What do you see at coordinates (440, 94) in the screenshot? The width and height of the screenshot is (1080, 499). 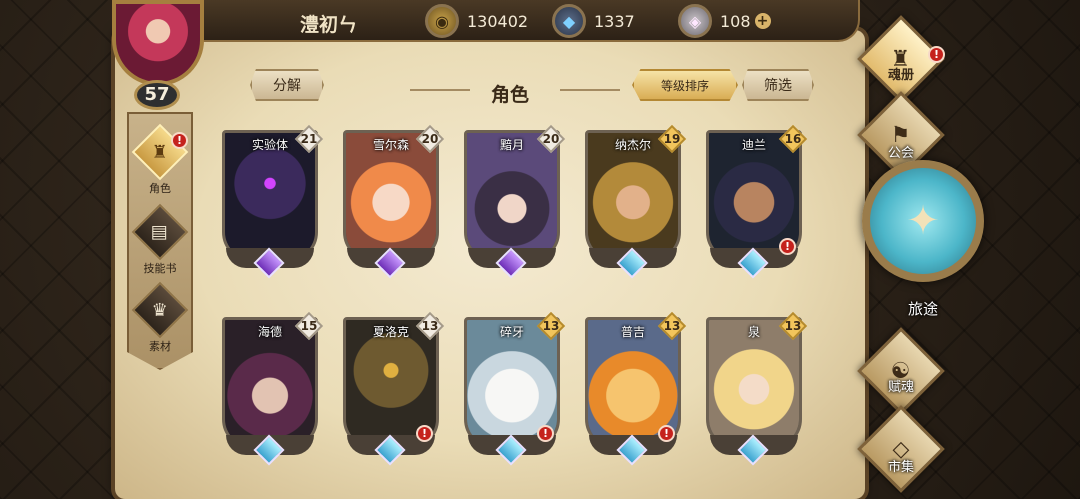 I see `title-ornament-left` at bounding box center [440, 94].